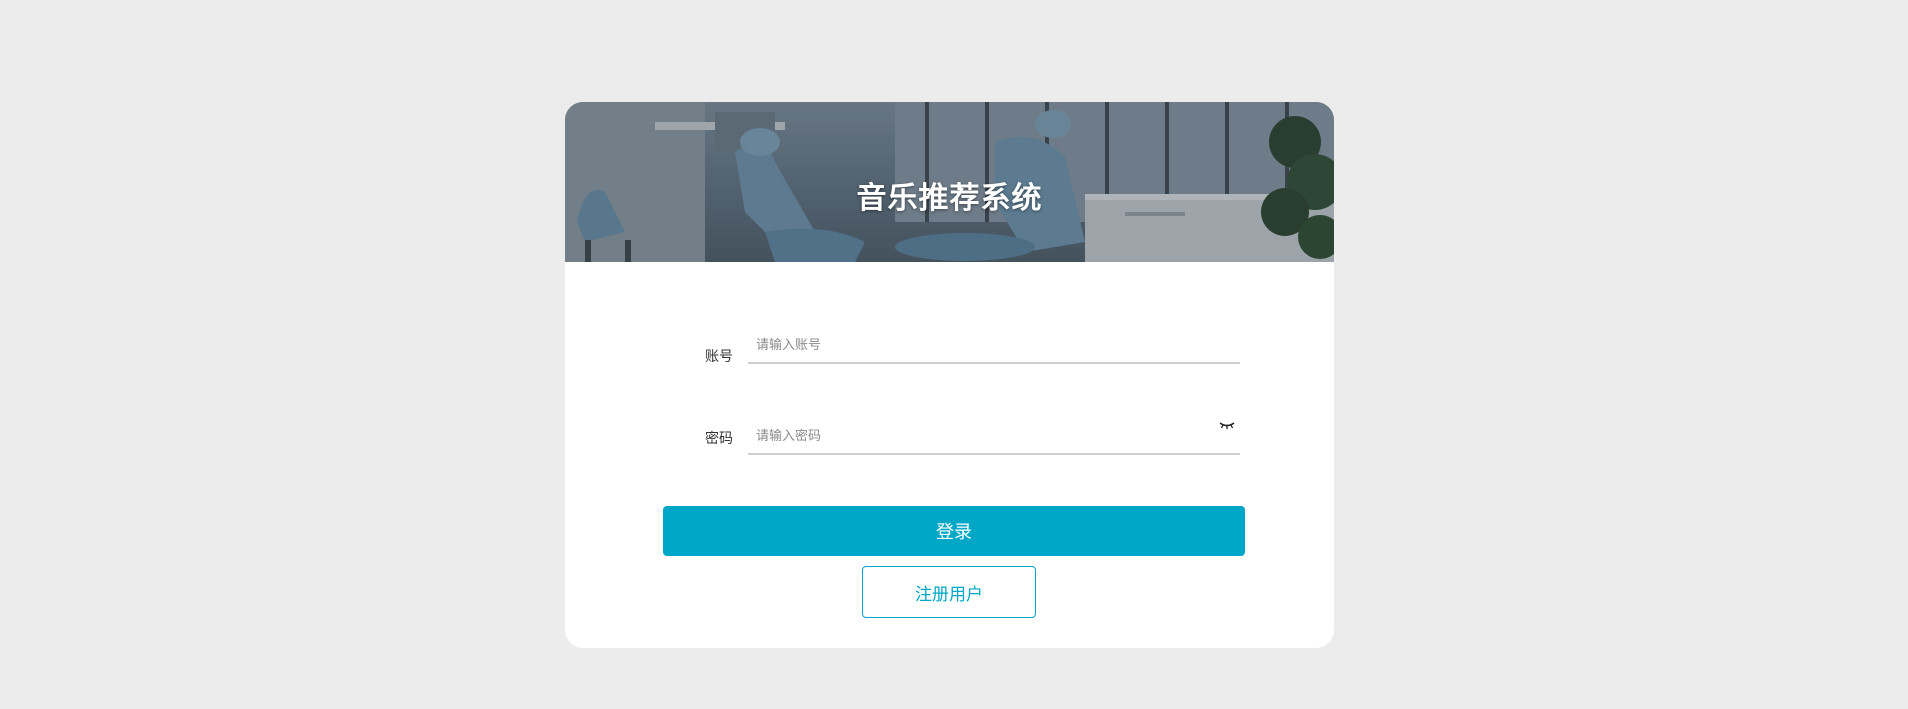  What do you see at coordinates (719, 439) in the screenshot?
I see `password-label: 密码` at bounding box center [719, 439].